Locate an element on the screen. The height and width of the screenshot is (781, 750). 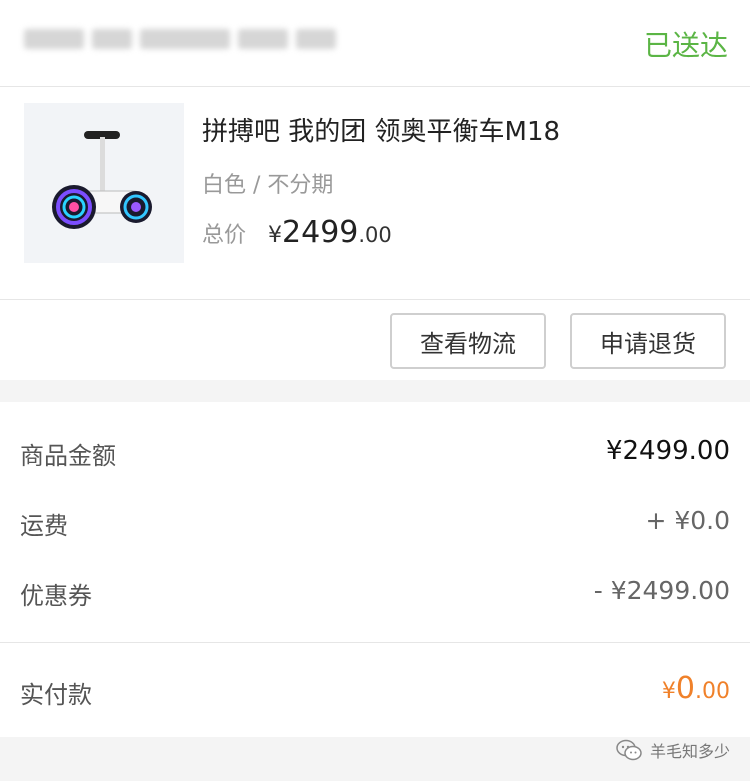
price-integer: 2499 is located at coordinates (320, 232).